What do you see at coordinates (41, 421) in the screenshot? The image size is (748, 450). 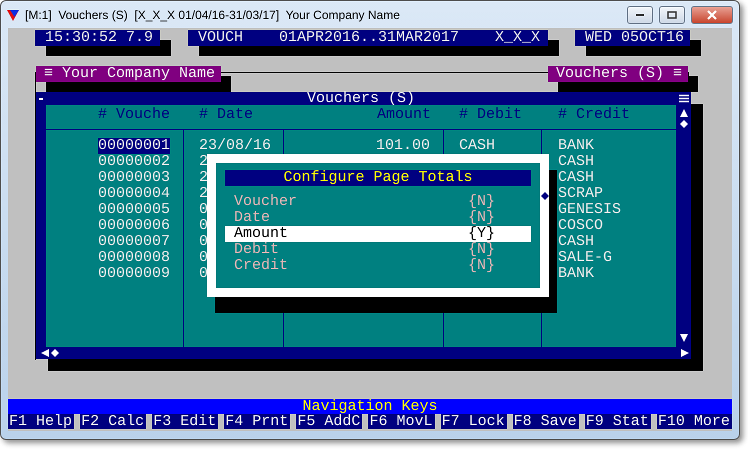 I see `function-key-button: F1 Help` at bounding box center [41, 421].